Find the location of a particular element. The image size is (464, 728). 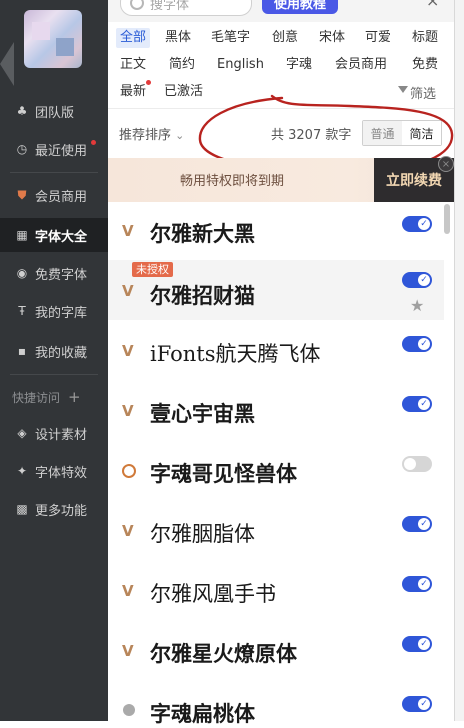

category-tag: 宋体 is located at coordinates (332, 38).